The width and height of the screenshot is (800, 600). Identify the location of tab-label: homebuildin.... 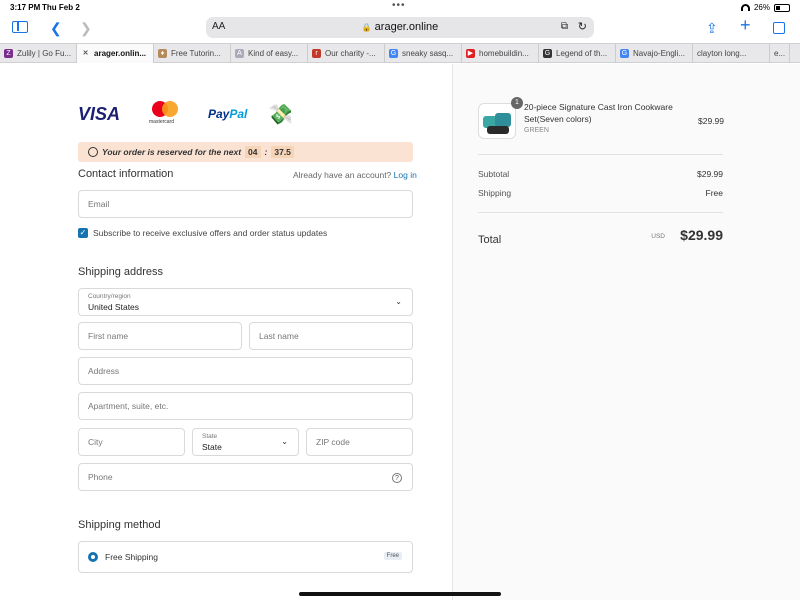
(504, 53).